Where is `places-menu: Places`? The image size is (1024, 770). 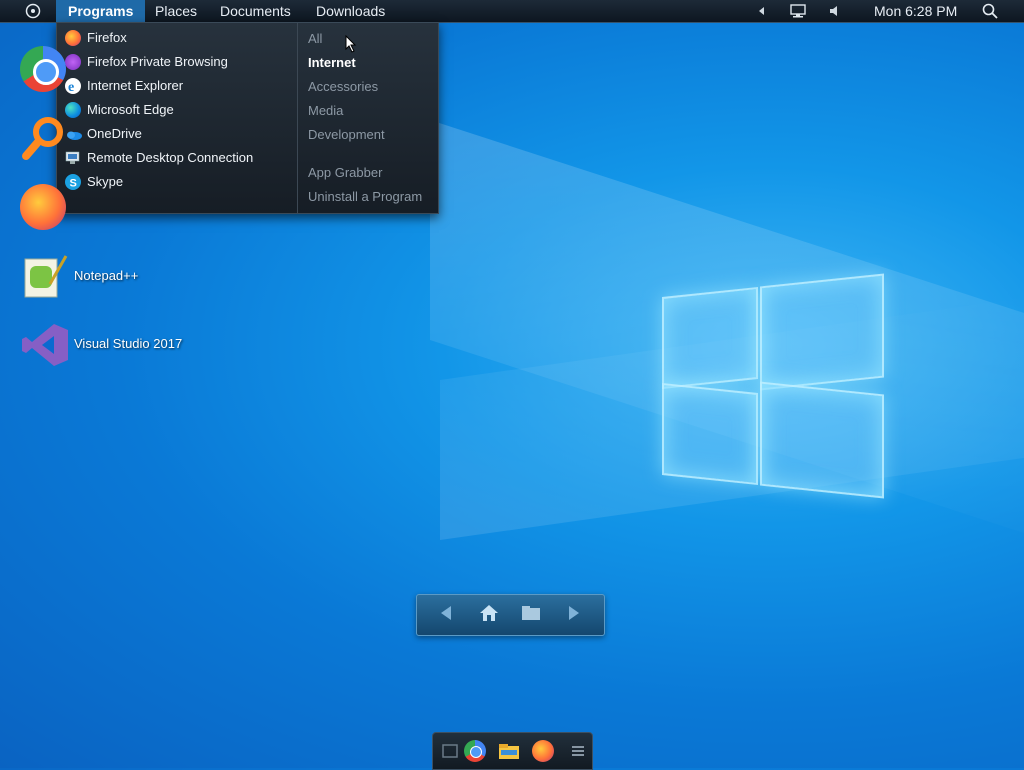 places-menu: Places is located at coordinates (176, 11).